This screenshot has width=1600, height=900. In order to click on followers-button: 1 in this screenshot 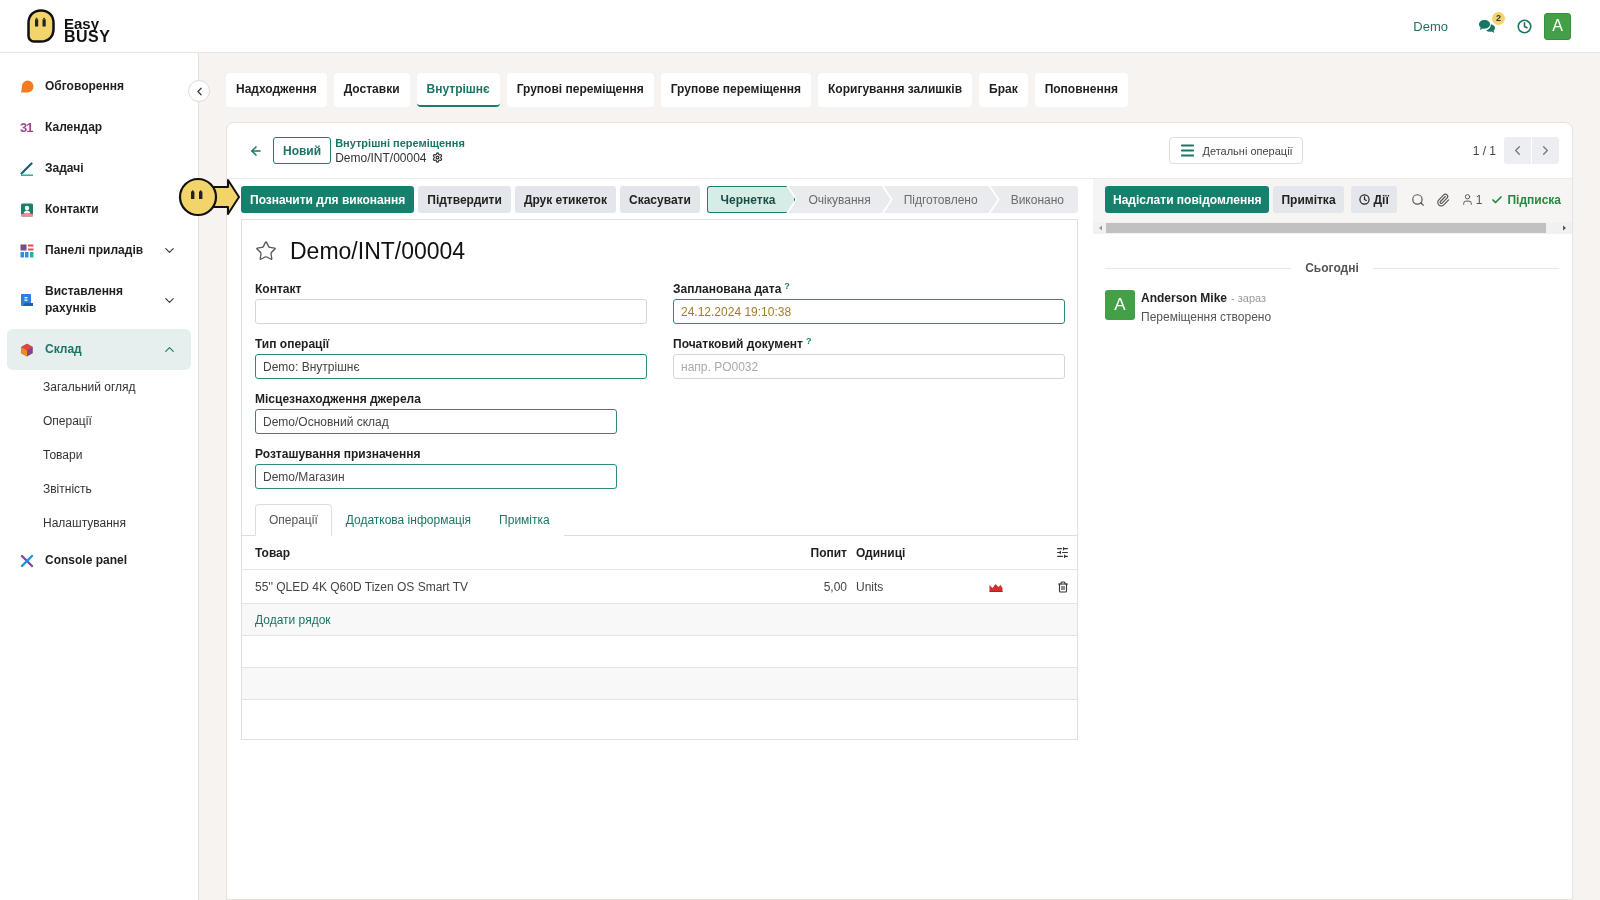, I will do `click(1471, 199)`.